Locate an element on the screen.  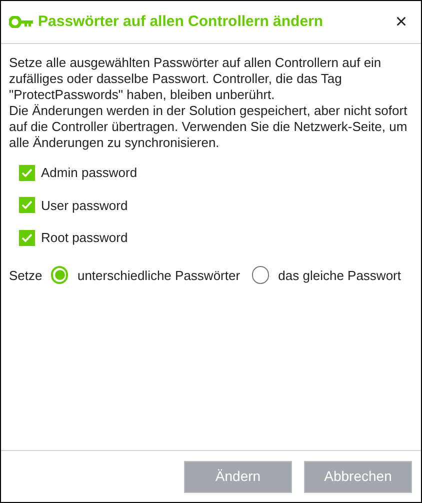
radio-label: das gleiche Passwort is located at coordinates (339, 275).